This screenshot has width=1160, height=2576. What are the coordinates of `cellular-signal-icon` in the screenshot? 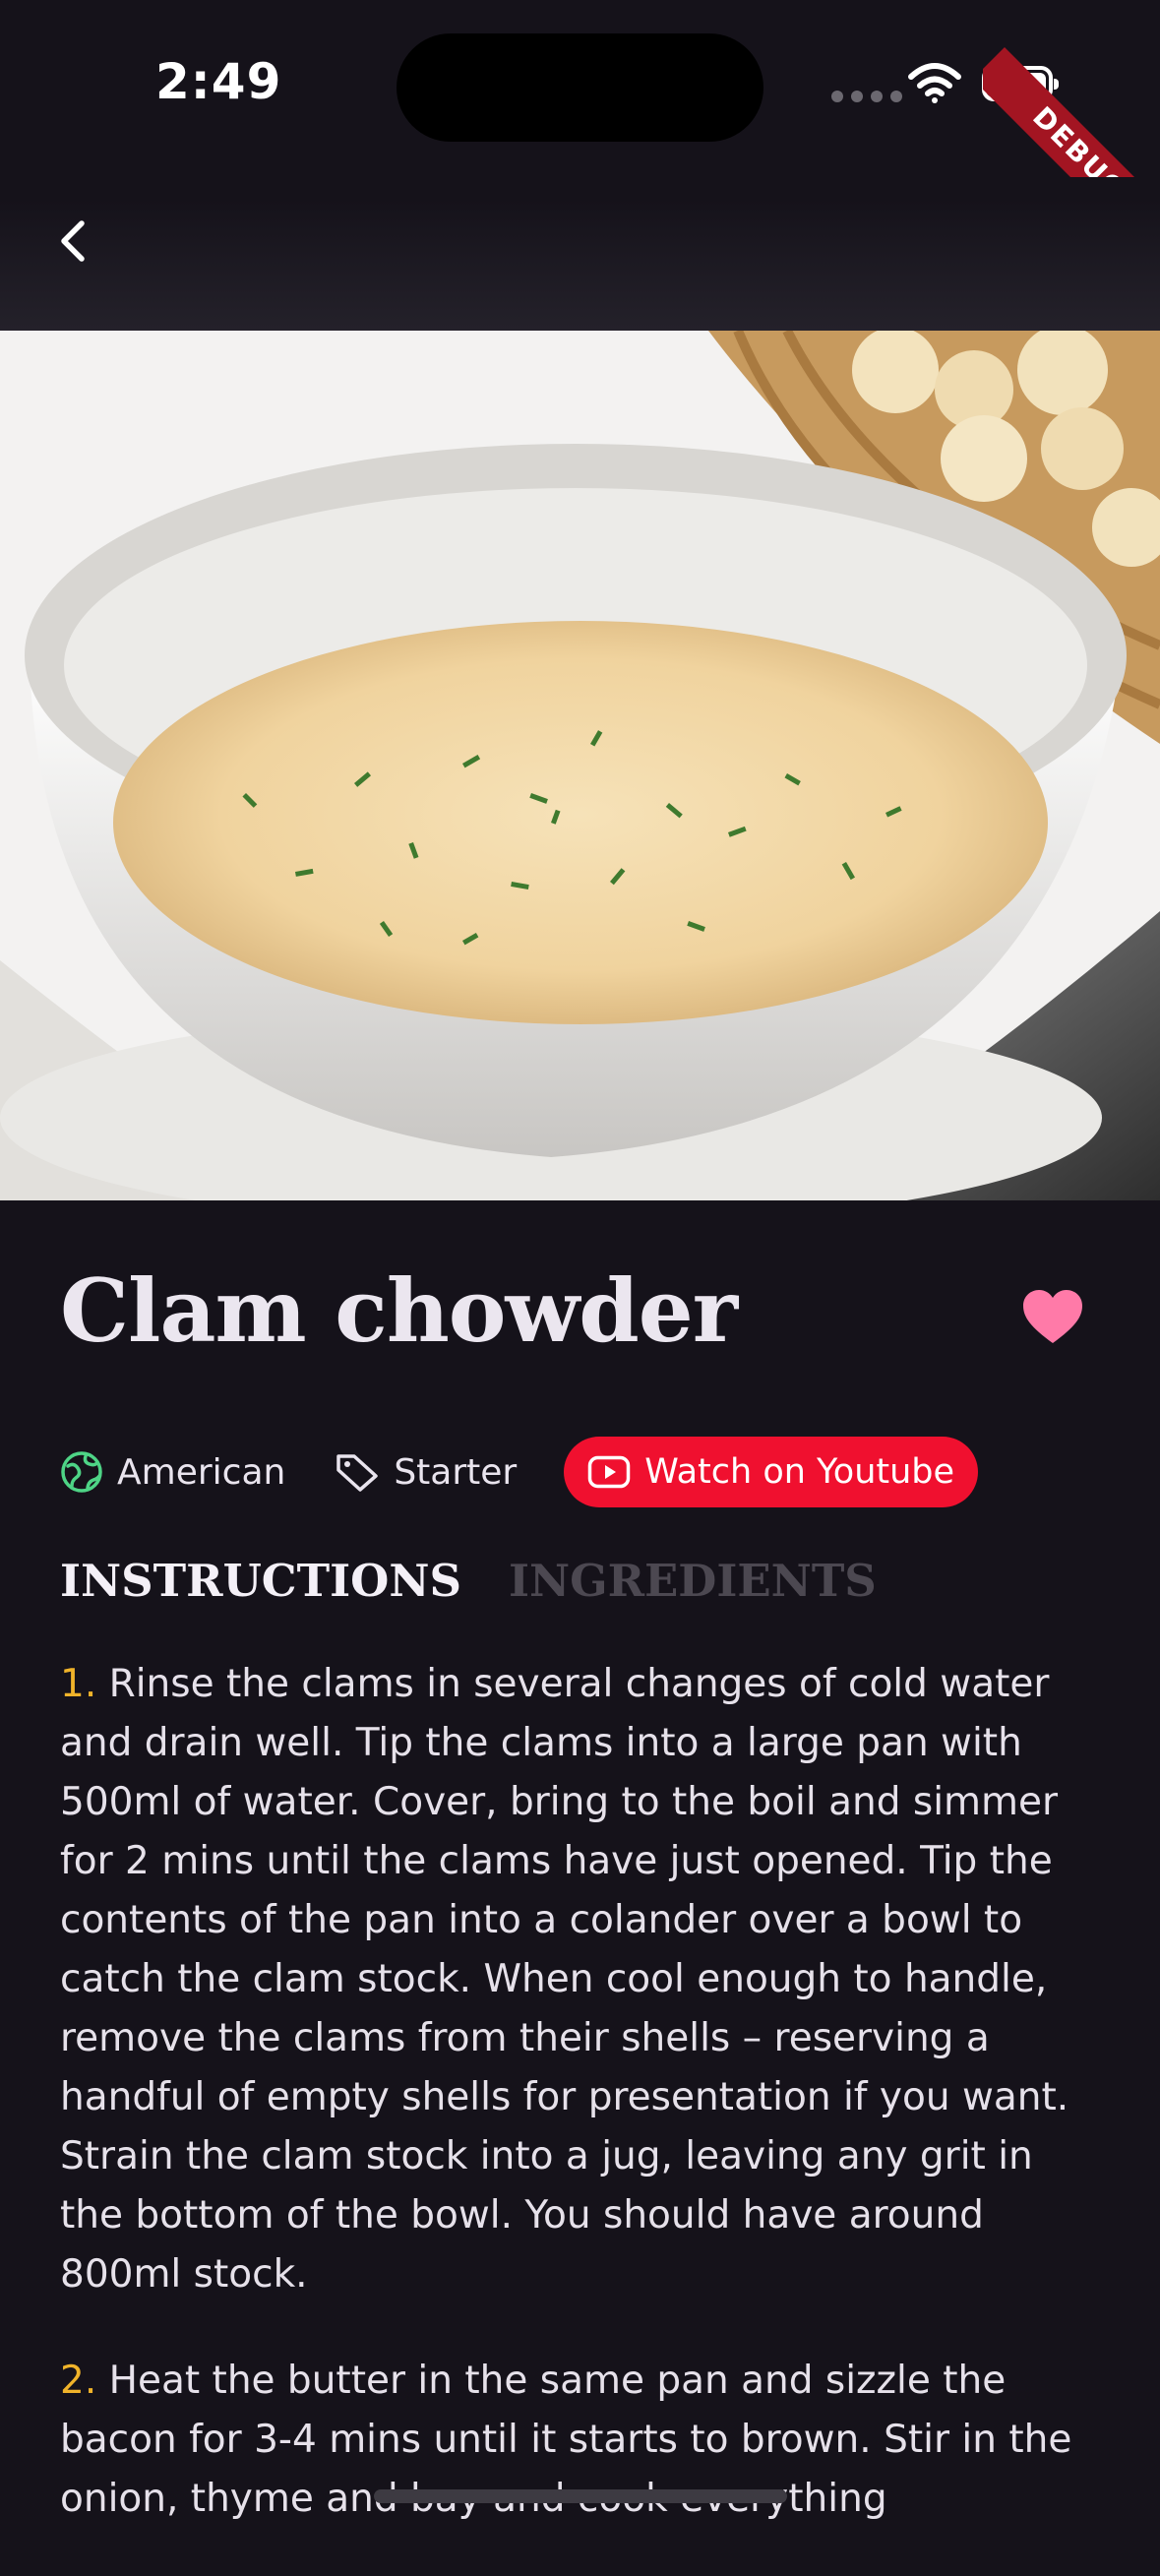 It's located at (866, 96).